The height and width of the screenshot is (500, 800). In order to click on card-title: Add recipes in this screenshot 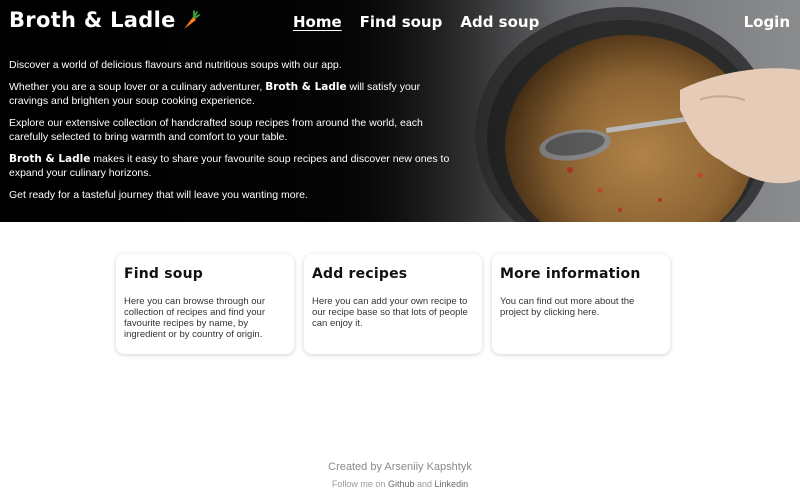, I will do `click(360, 274)`.